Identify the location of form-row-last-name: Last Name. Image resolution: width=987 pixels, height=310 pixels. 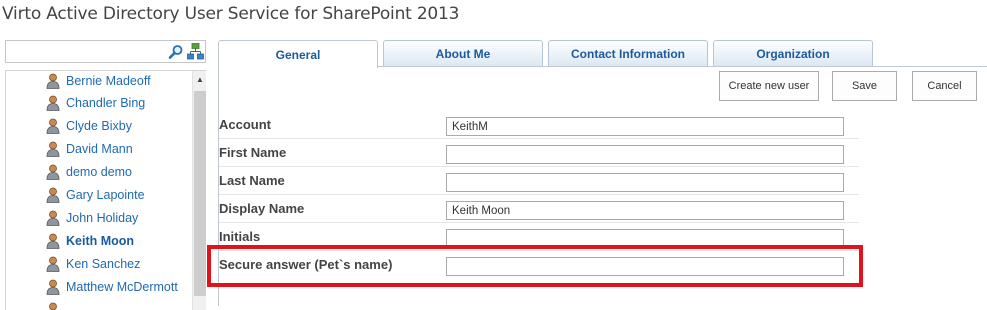
(539, 181).